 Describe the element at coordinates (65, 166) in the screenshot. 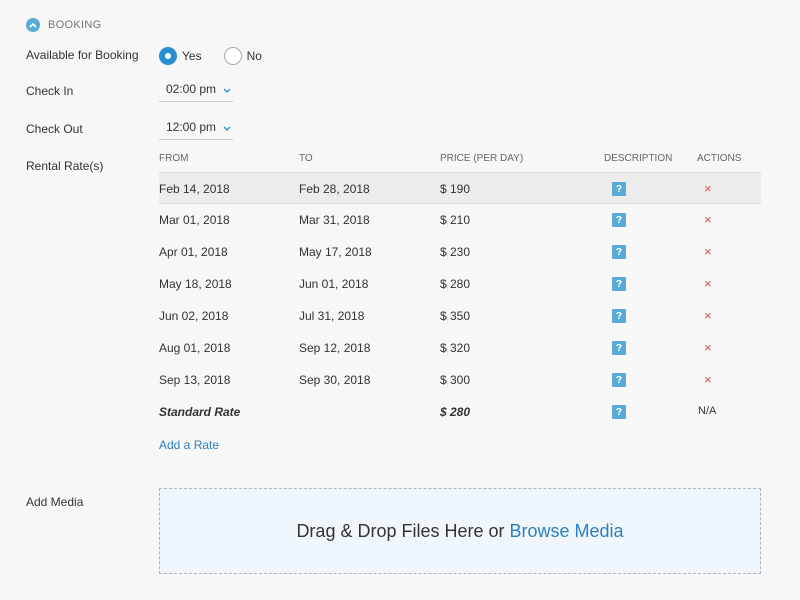

I see `rental-rates-label: Rental Rate(s)` at that location.